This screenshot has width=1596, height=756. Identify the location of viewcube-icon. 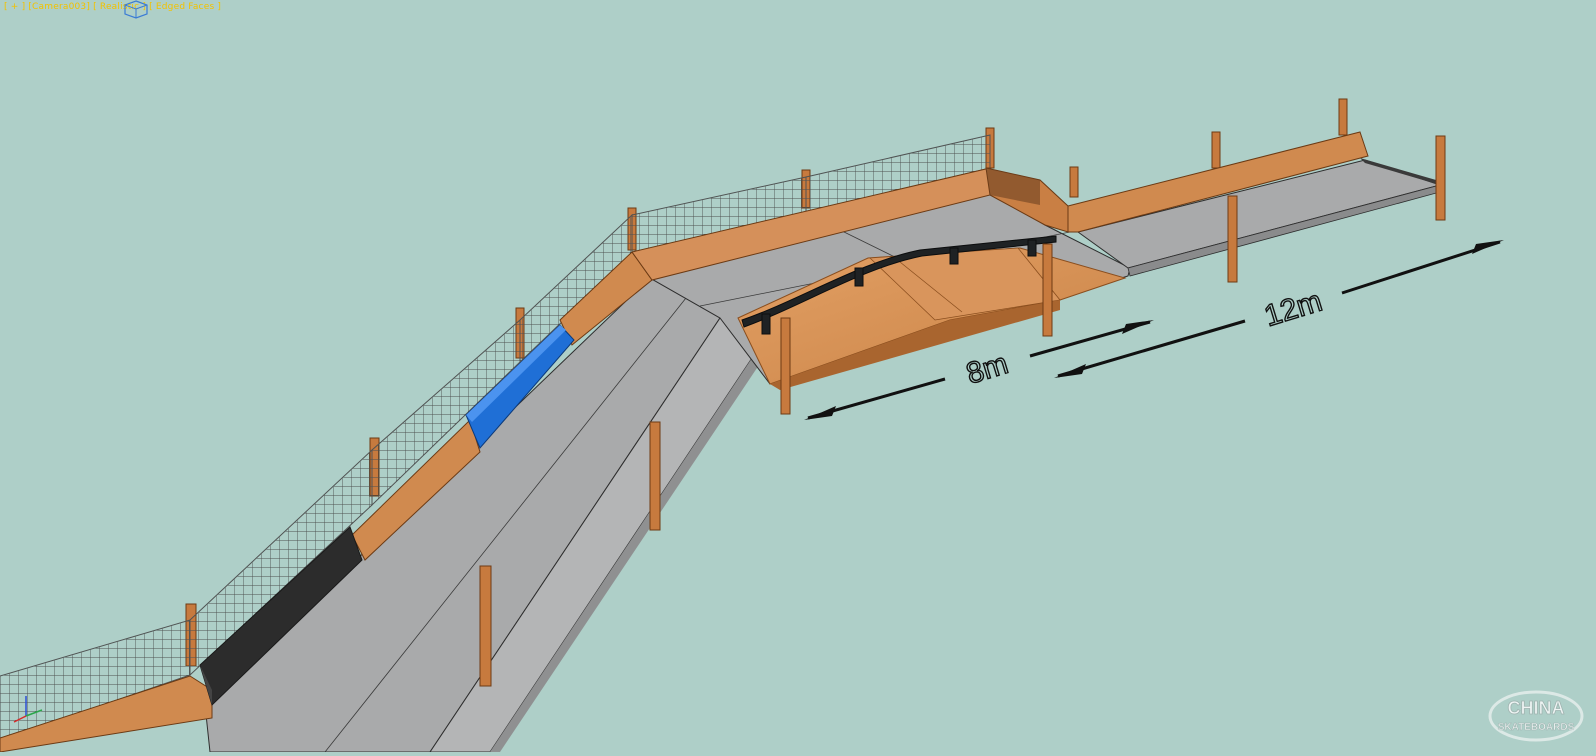
(136, 12).